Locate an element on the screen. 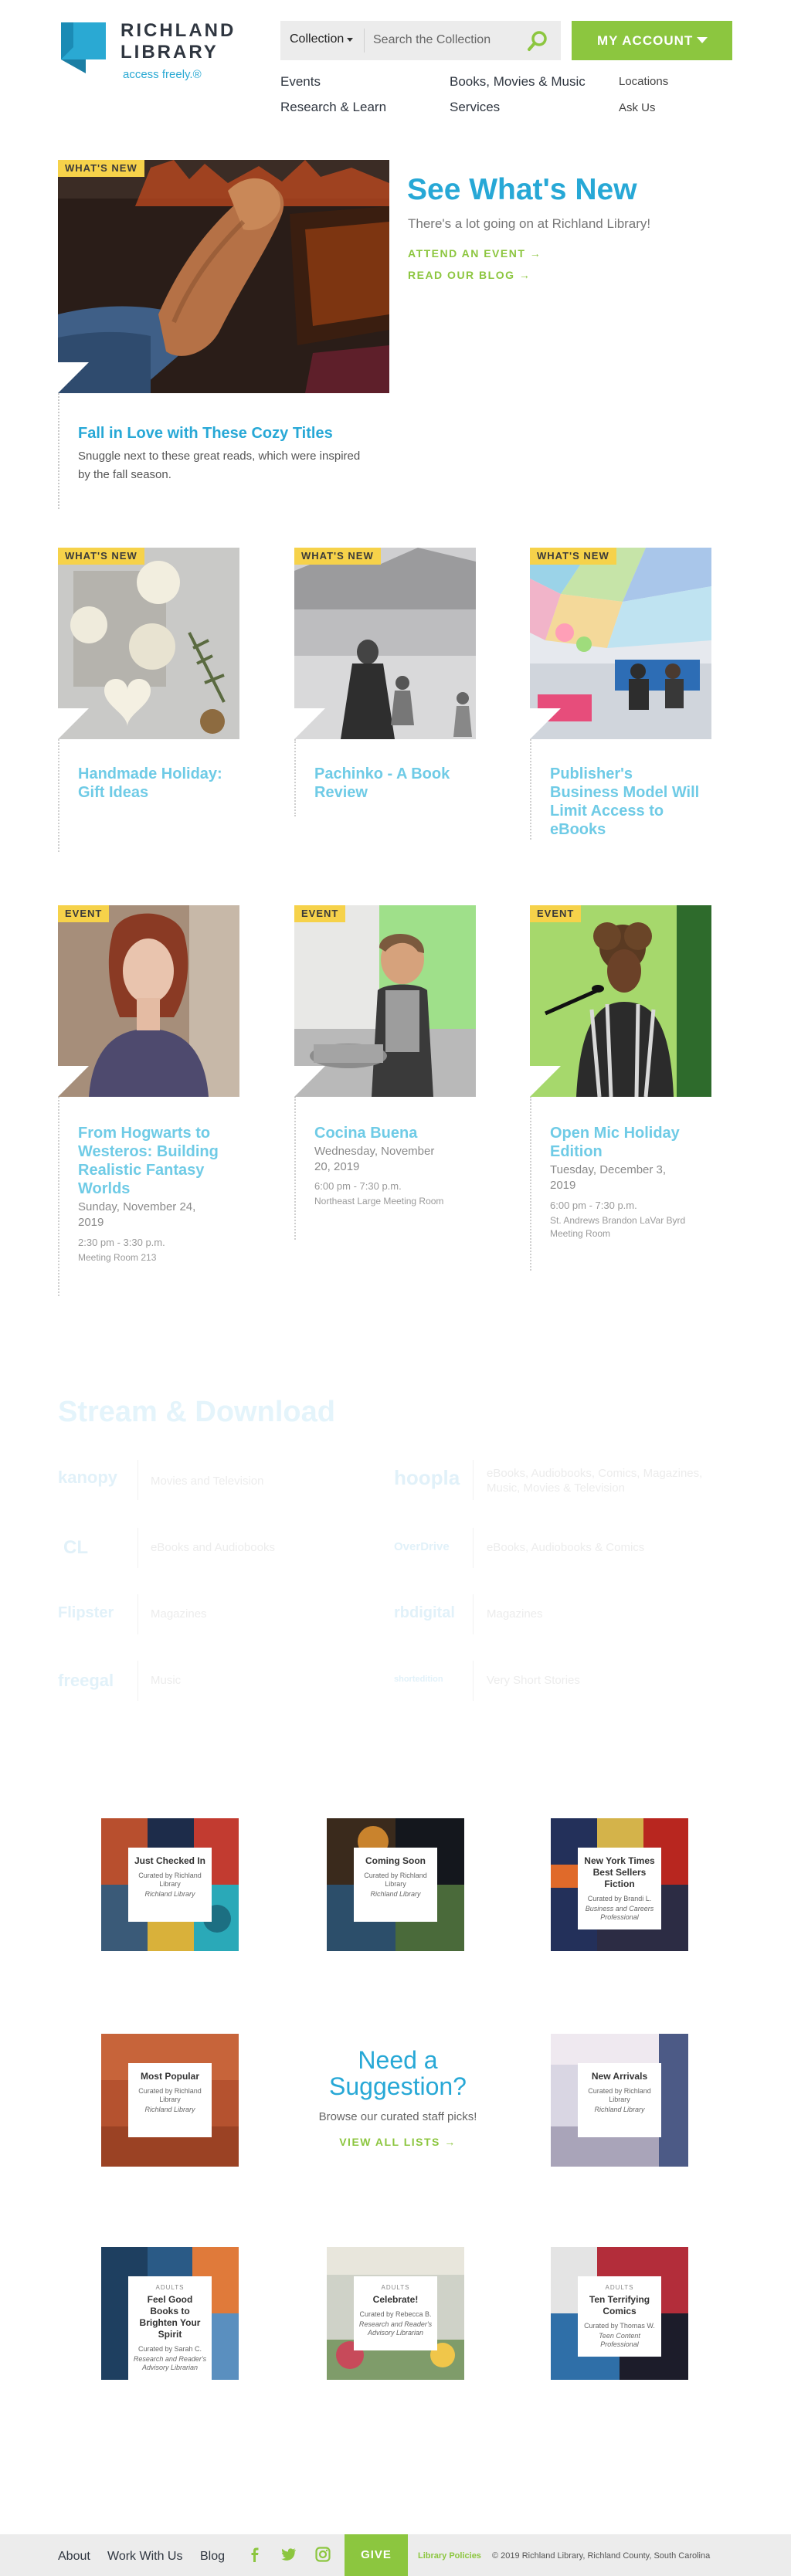 This screenshot has height=2576, width=791. my-account-label: MY ACCOUNT is located at coordinates (645, 40).